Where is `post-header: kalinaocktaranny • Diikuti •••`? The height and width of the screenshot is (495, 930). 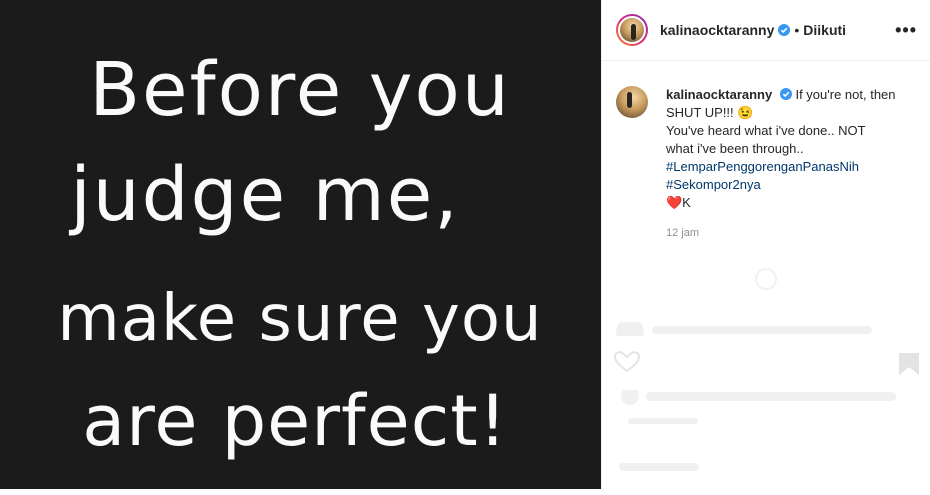
post-header: kalinaocktaranny • Diikuti ••• is located at coordinates (766, 30).